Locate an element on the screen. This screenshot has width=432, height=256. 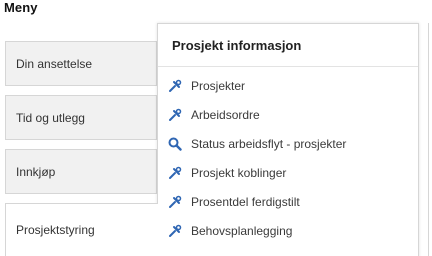
nav-tab-innkjop: Innkjøp is located at coordinates (81, 171).